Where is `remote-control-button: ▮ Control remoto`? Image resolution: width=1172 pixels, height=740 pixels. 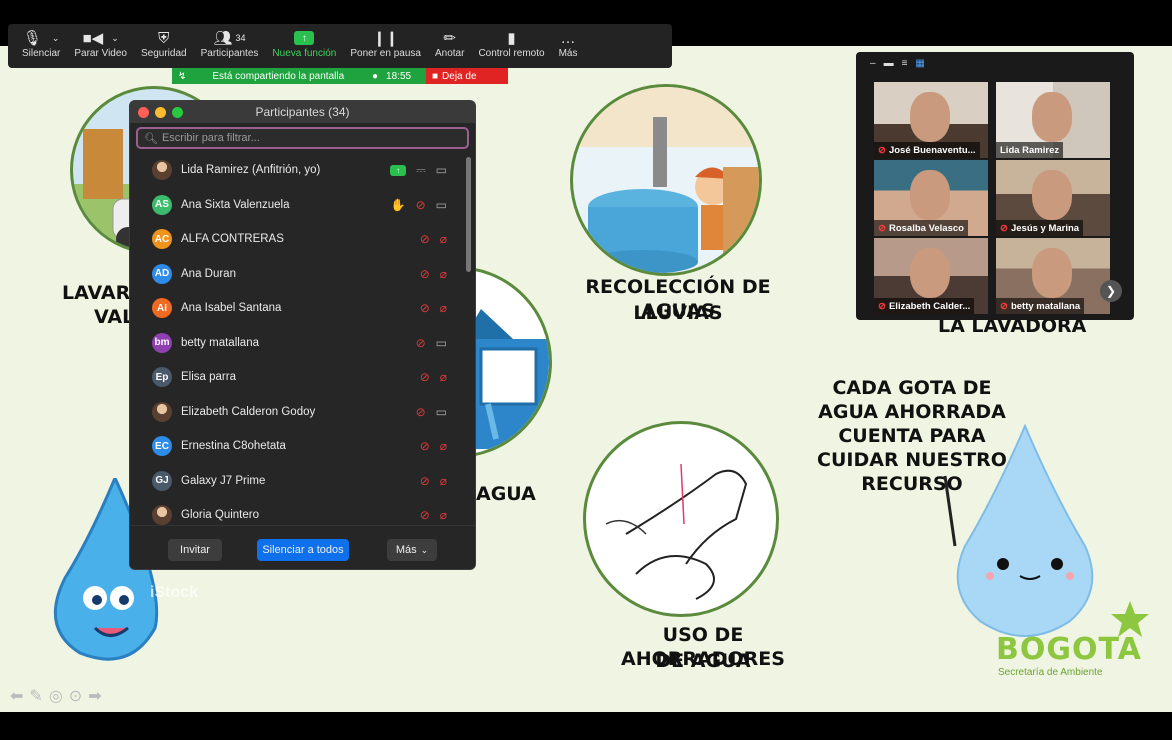
remote-control-button: ▮ Control remoto is located at coordinates (511, 43).